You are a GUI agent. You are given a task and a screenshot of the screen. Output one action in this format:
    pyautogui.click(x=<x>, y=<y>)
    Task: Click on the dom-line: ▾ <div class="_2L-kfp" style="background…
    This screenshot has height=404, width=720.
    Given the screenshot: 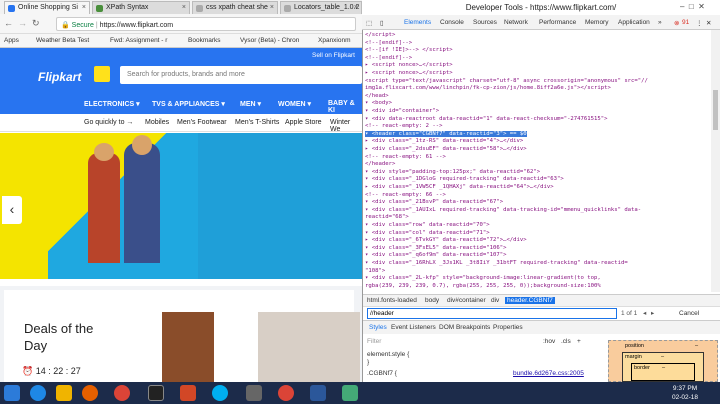 What is the action you would take?
    pyautogui.click(x=483, y=278)
    